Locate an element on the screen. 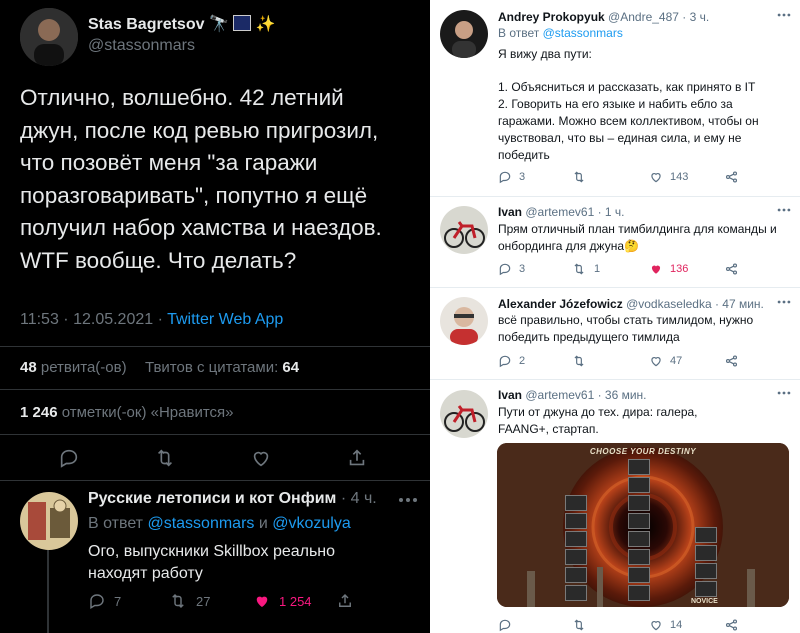 This screenshot has height=633, width=800. retweet-count: 27 is located at coordinates (203, 601).